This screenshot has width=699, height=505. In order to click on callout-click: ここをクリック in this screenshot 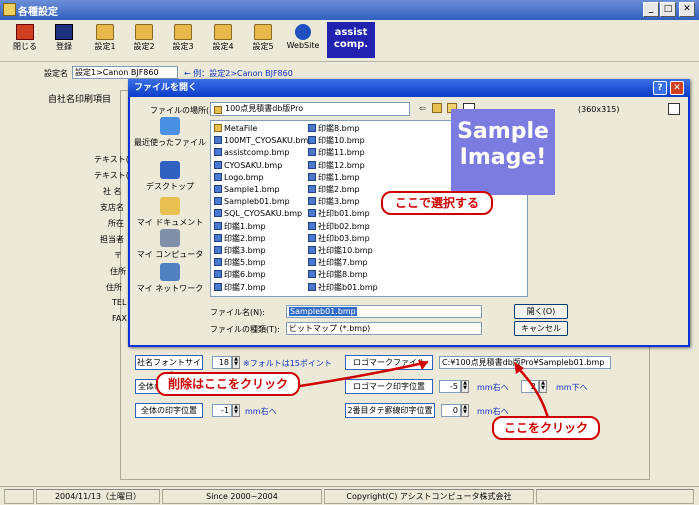, I will do `click(546, 428)`.